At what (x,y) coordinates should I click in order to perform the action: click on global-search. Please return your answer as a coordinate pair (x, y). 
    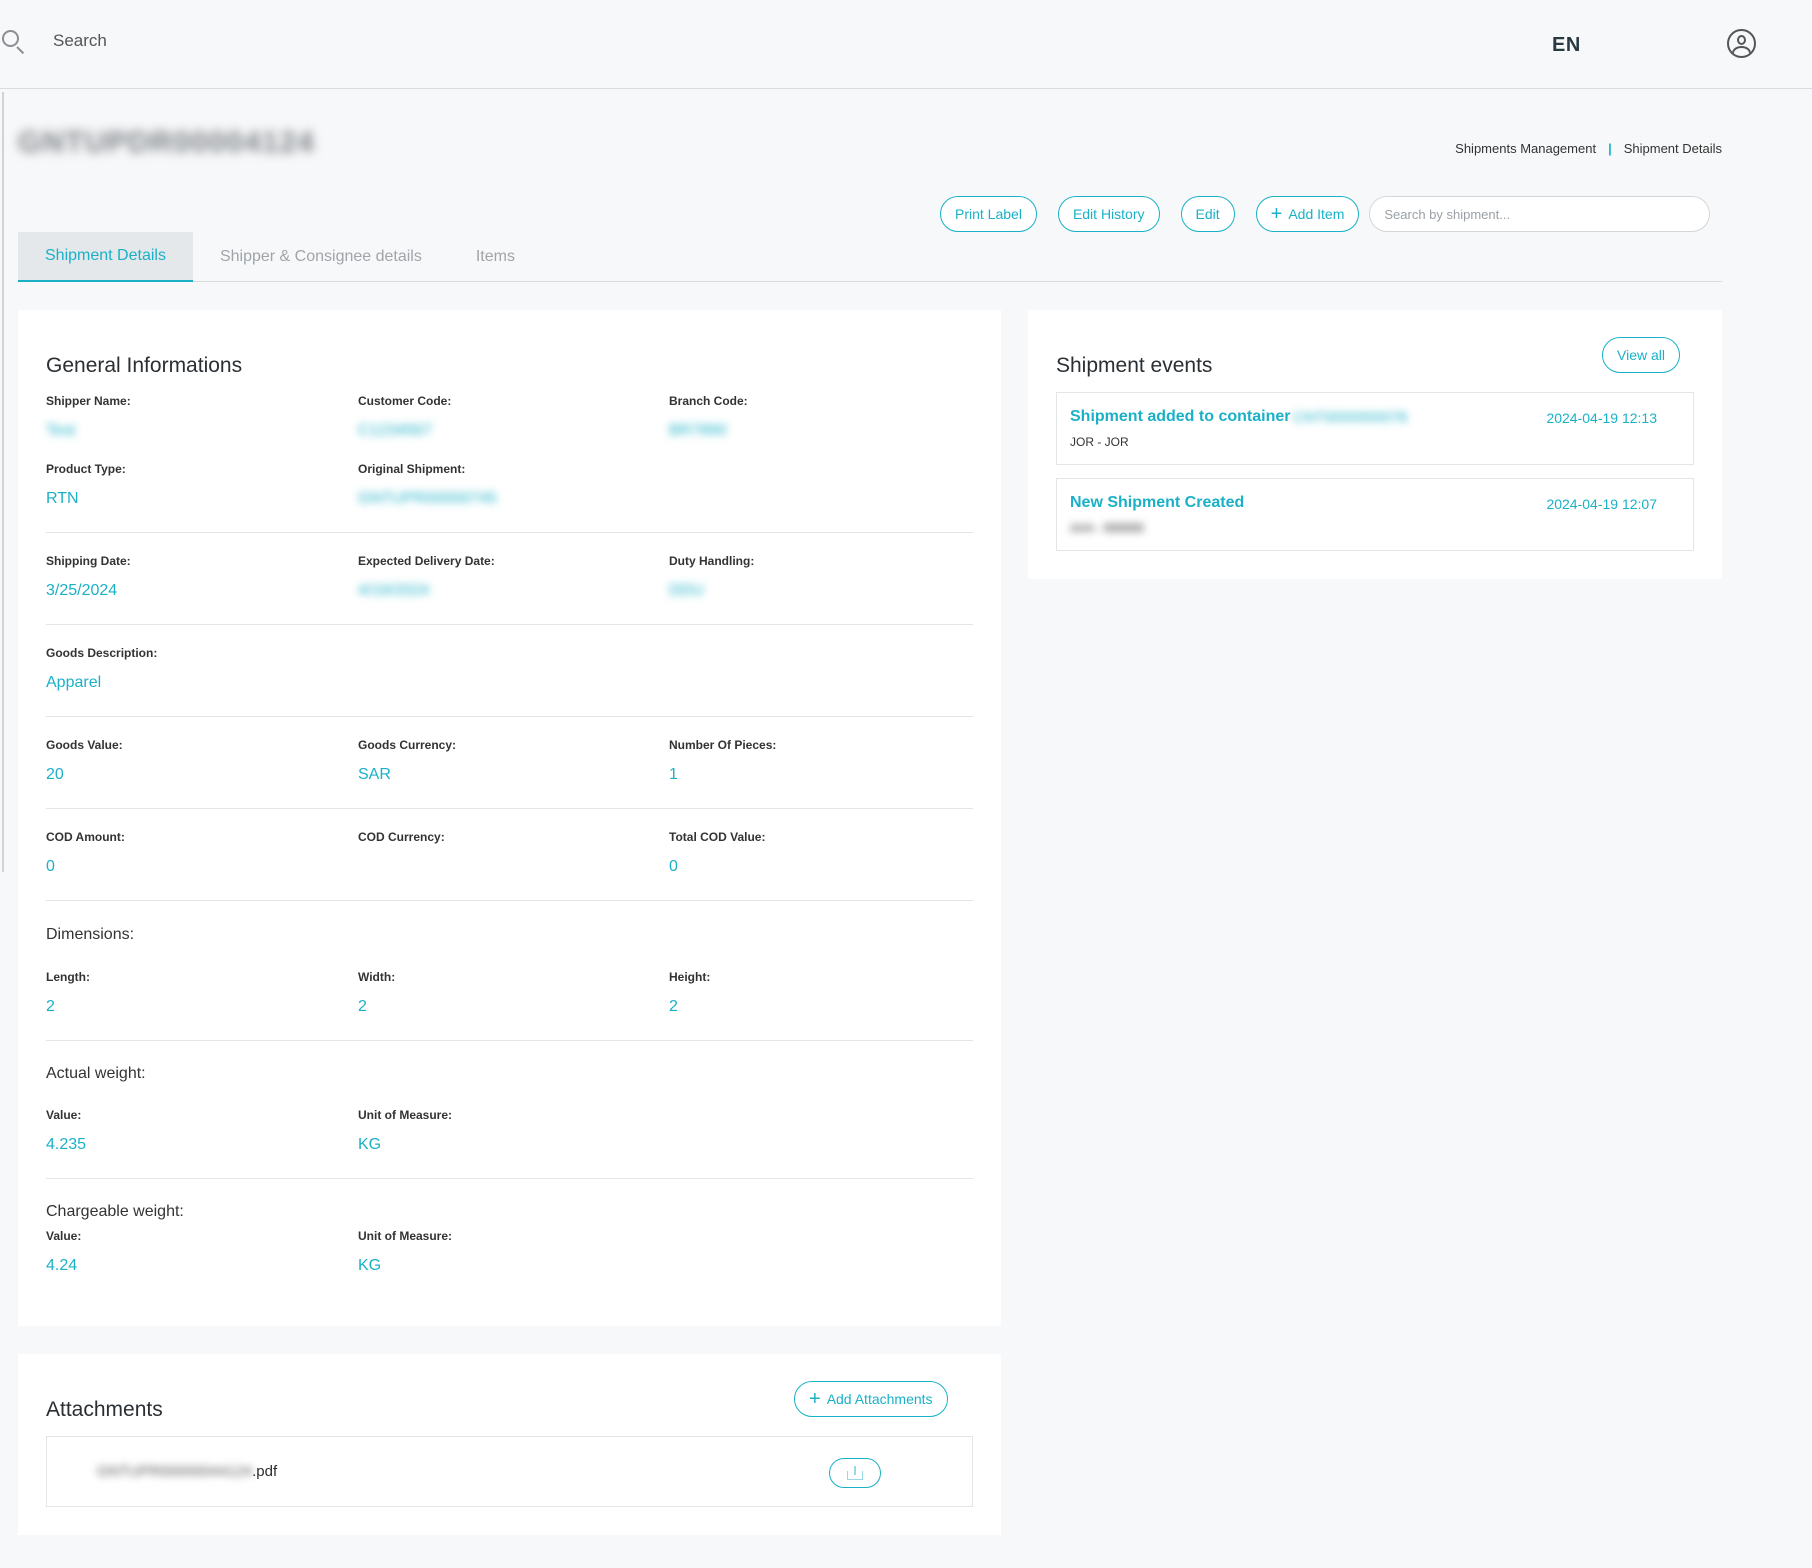
    Looking at the image, I should click on (176, 41).